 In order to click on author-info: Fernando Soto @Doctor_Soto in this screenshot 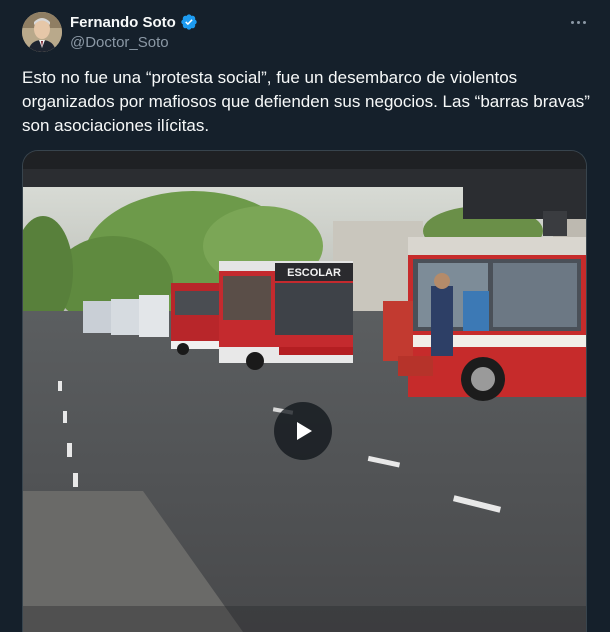, I will do `click(134, 31)`.